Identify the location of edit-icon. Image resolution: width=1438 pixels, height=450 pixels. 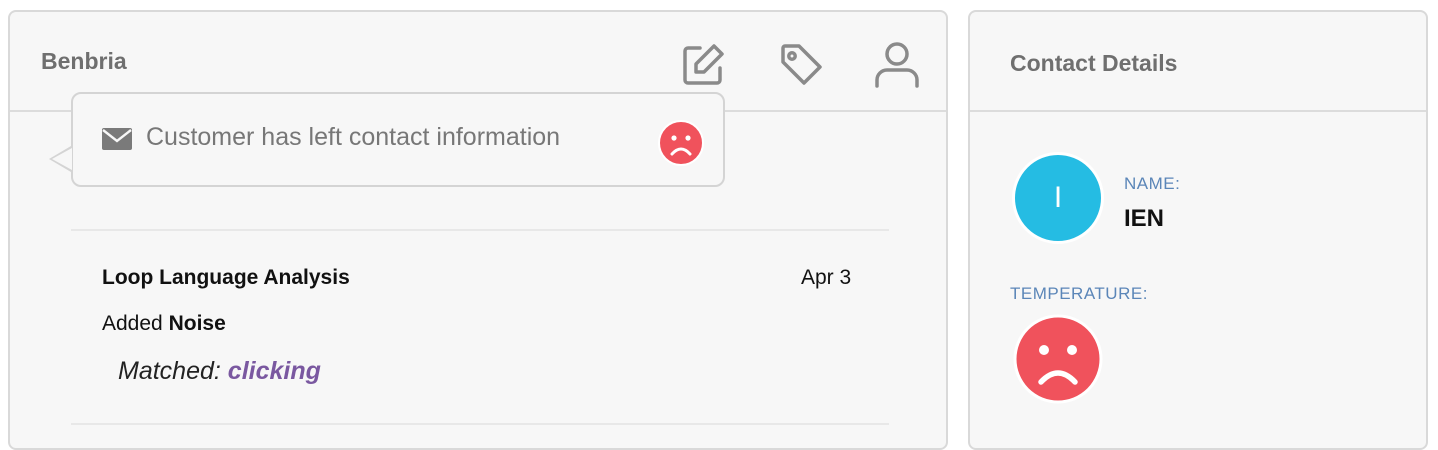
(703, 65).